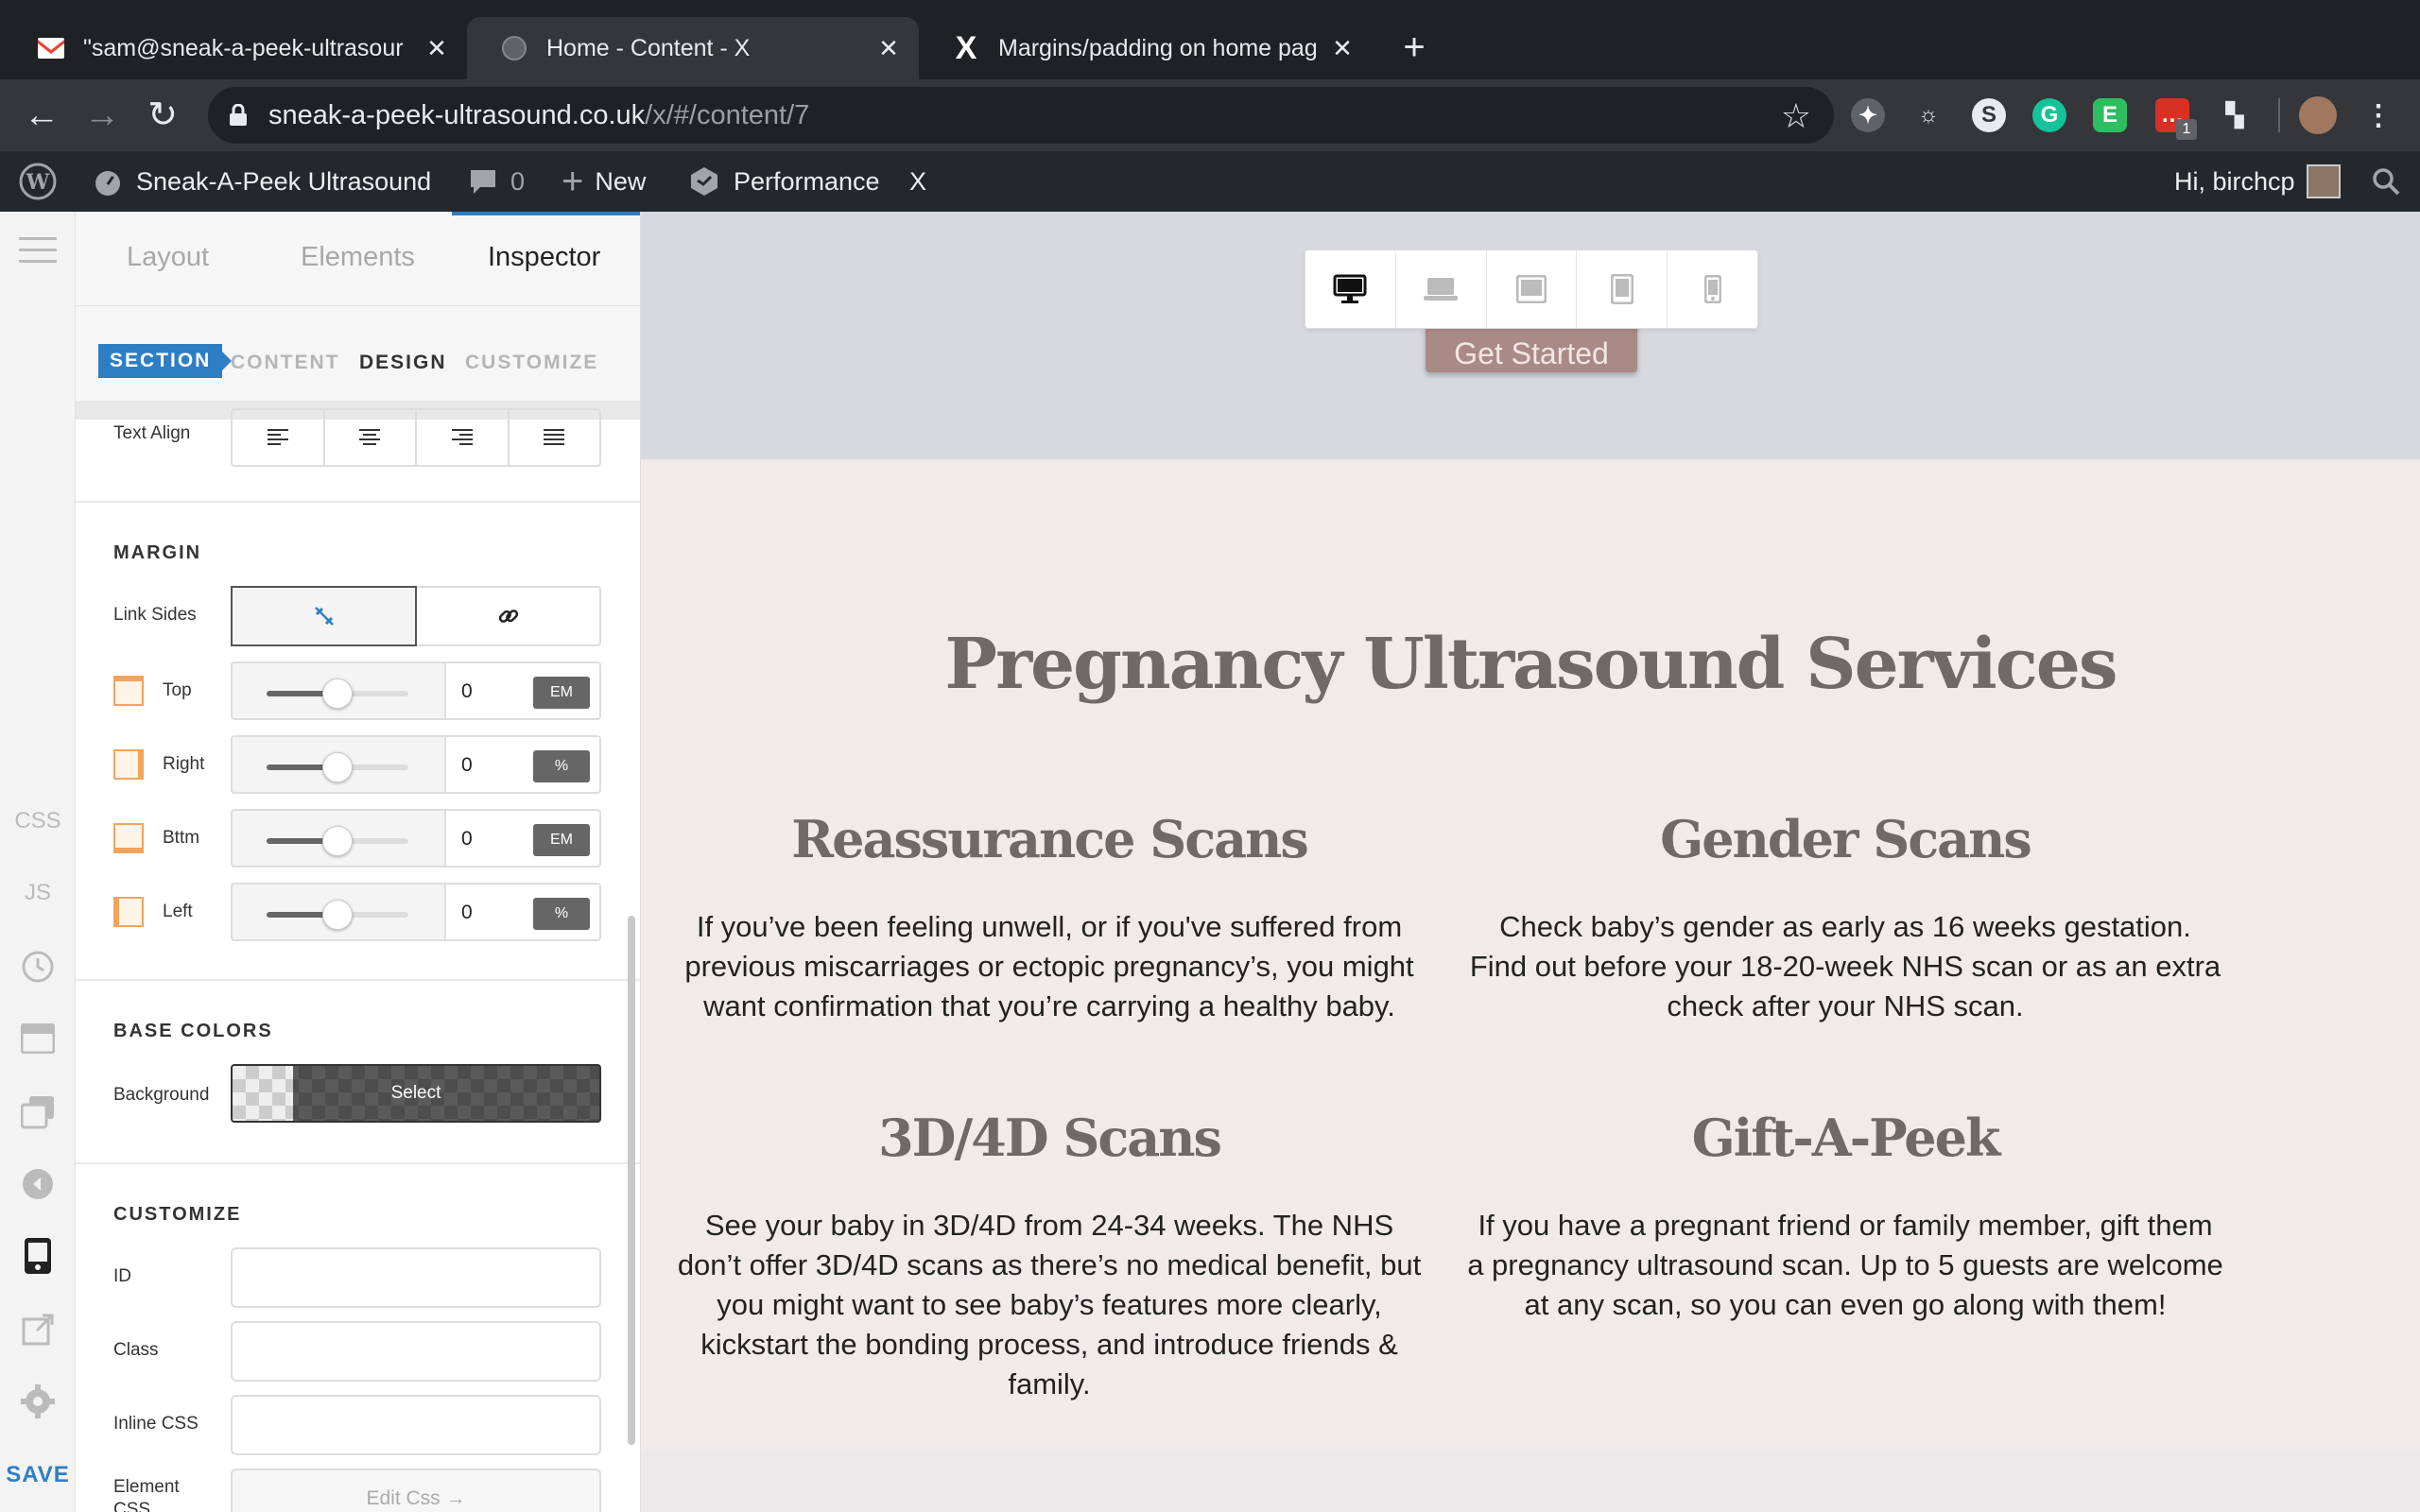  I want to click on grammarly-icon: G, so click(2049, 115).